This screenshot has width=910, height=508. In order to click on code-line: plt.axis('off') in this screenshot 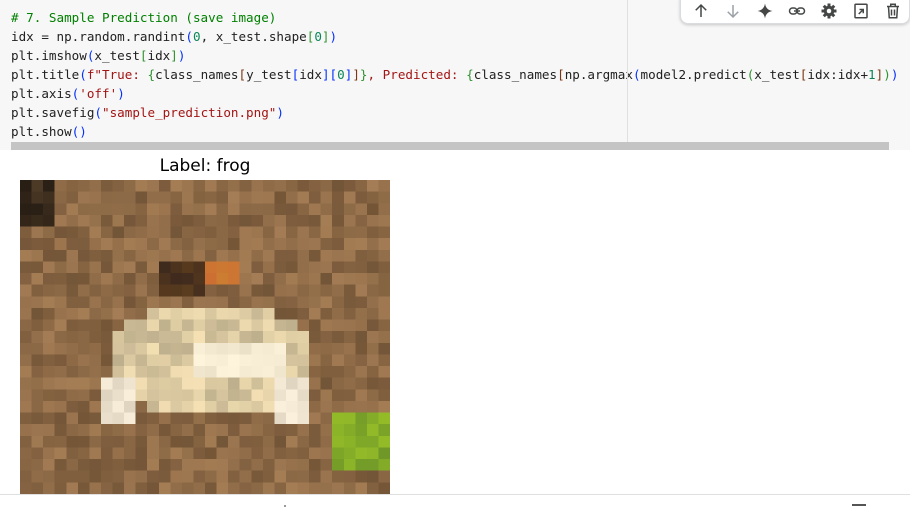, I will do `click(454, 93)`.